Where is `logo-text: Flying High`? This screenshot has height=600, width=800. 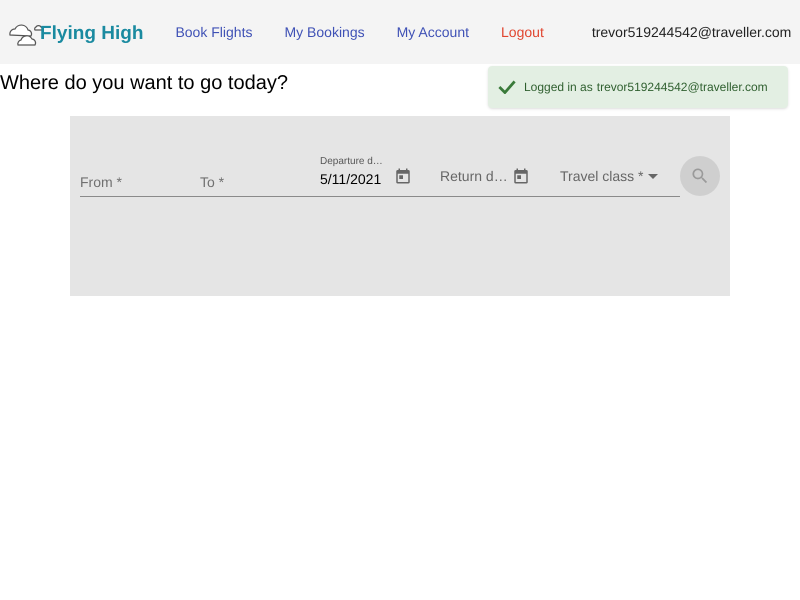
logo-text: Flying High is located at coordinates (92, 34).